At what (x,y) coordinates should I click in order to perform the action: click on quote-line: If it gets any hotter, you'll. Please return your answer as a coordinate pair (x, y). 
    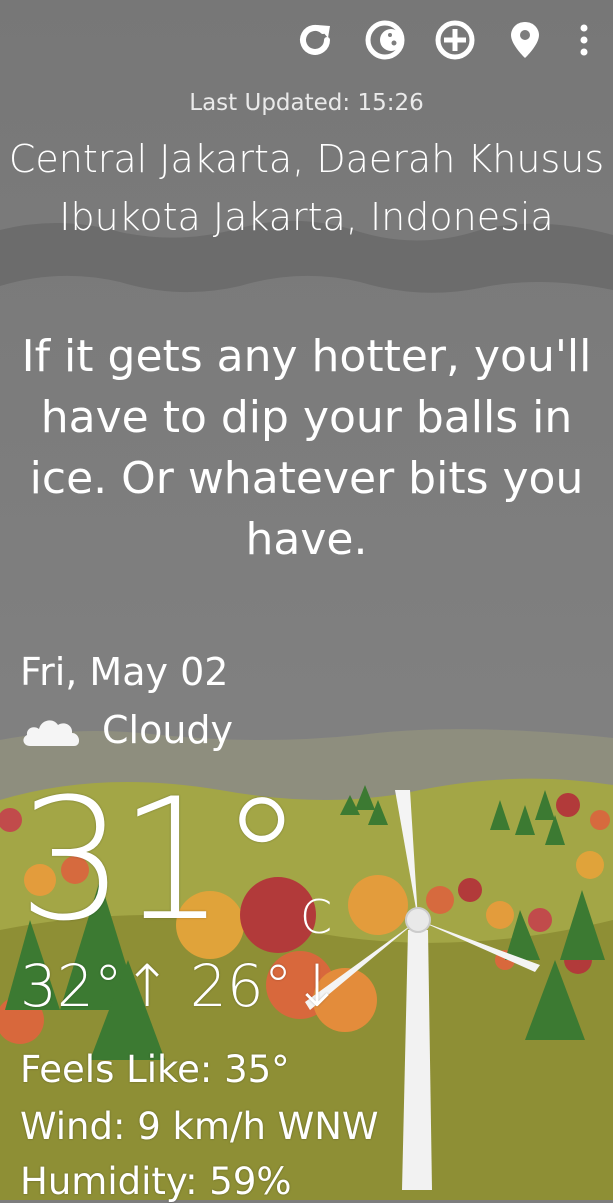
    Looking at the image, I should click on (306, 356).